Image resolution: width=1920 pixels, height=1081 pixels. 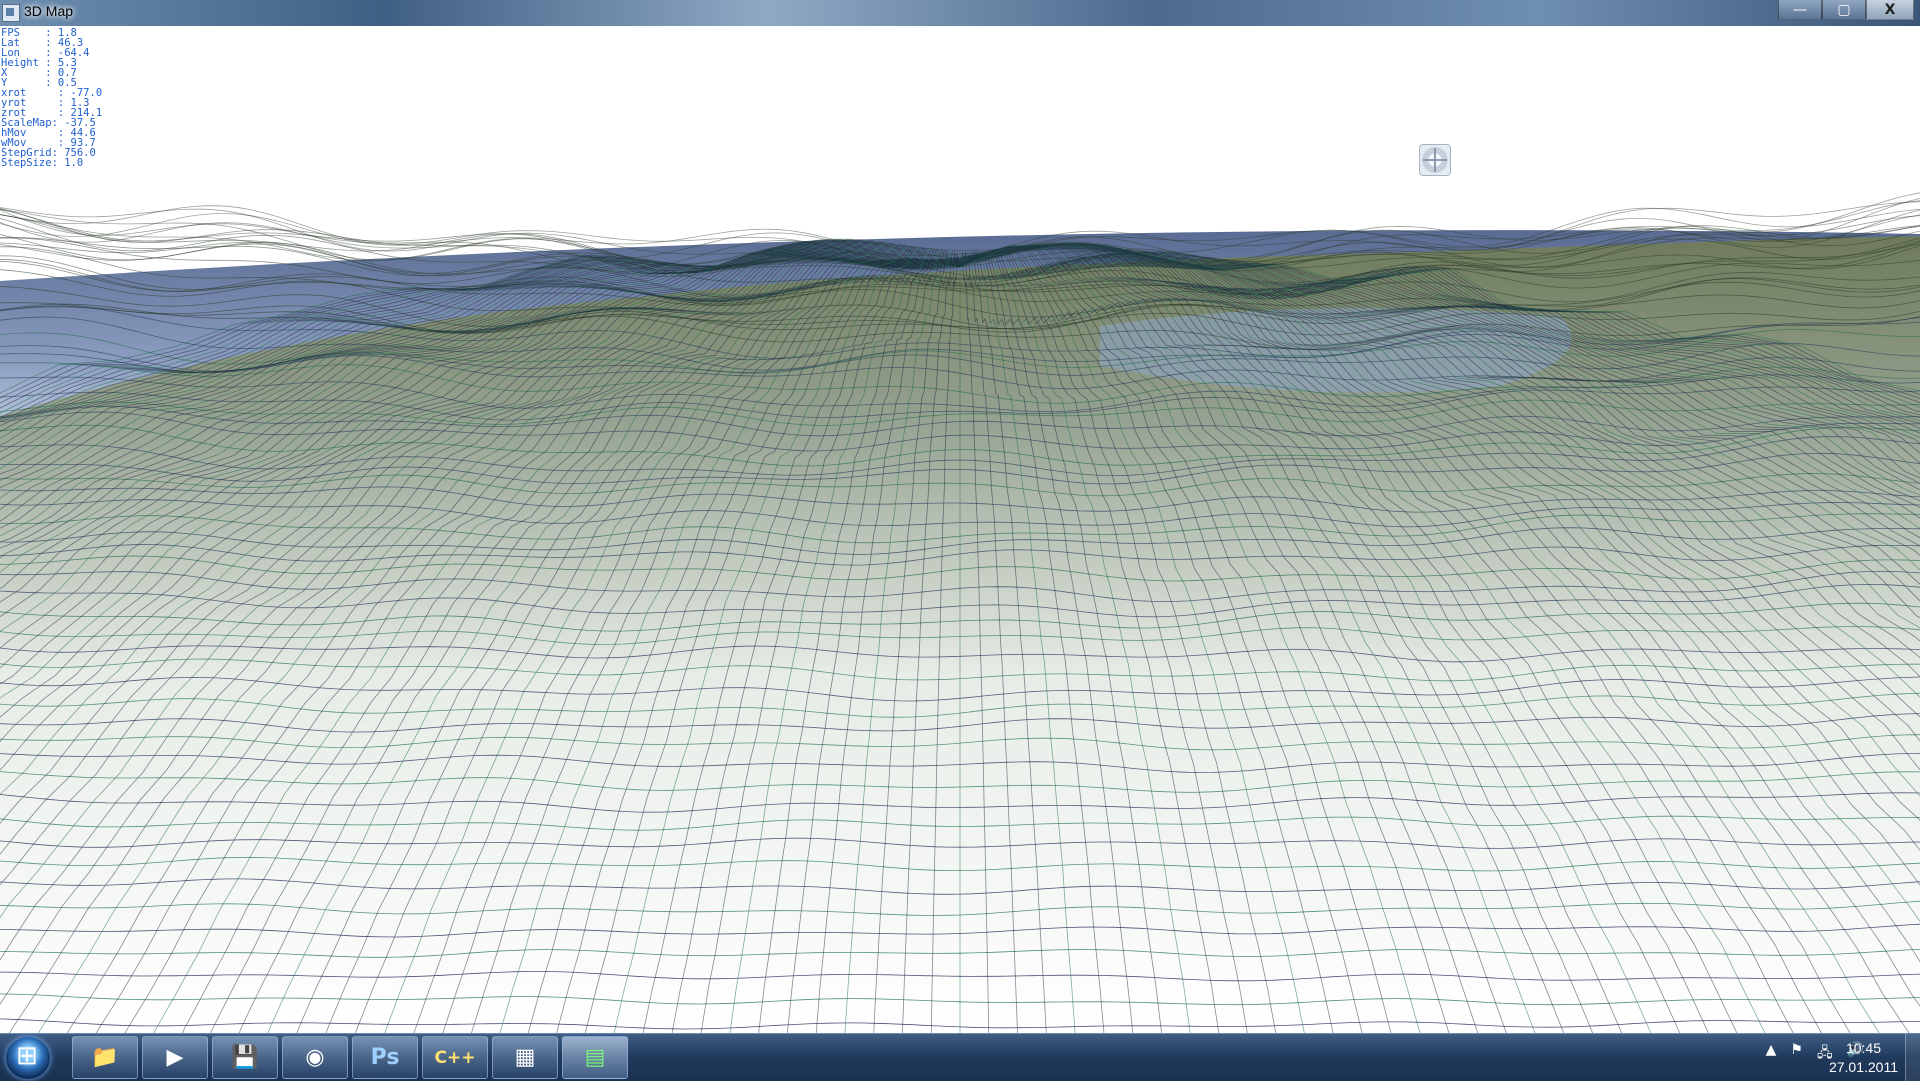 I want to click on telemetry-line: StepSize: 1.0, so click(x=42, y=163).